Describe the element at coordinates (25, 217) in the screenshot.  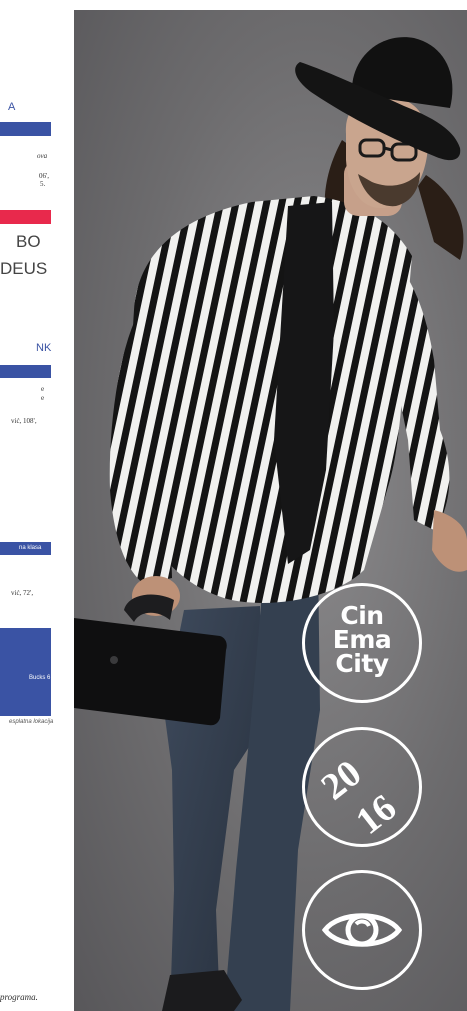
I see `section-bar-red` at that location.